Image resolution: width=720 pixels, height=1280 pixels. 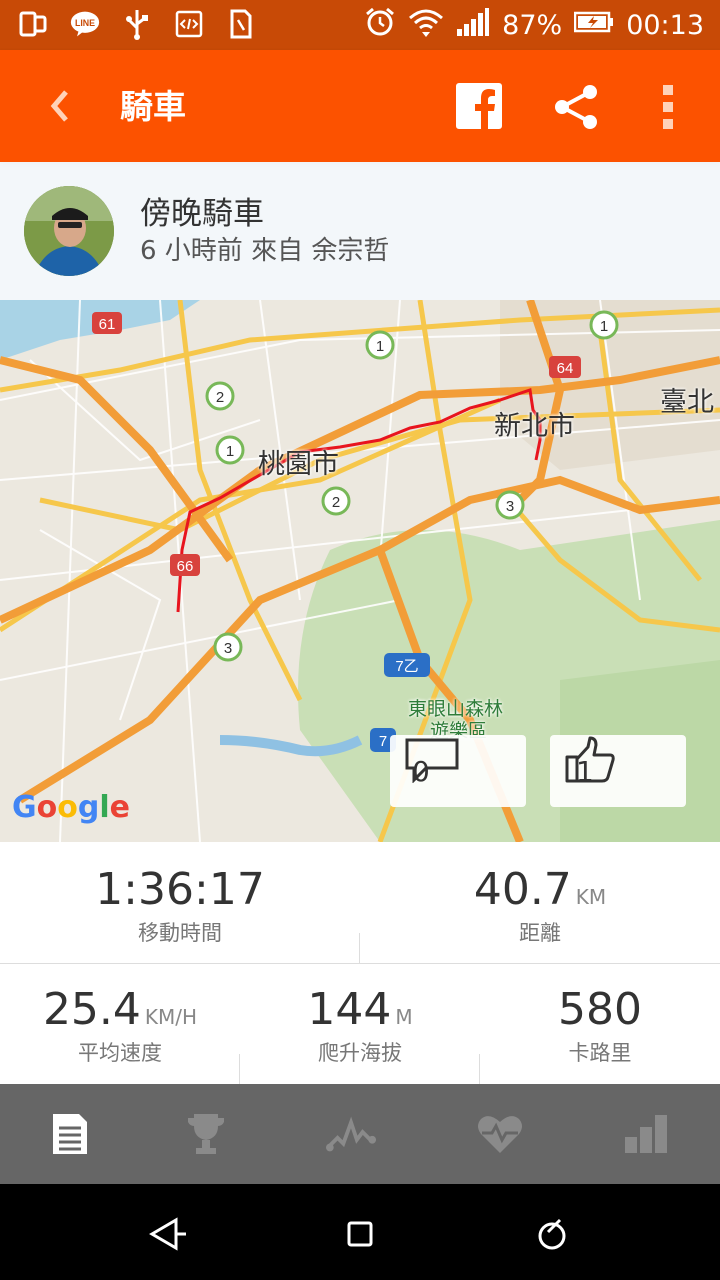 What do you see at coordinates (383, 741) in the screenshot?
I see `route-7-number: 7` at bounding box center [383, 741].